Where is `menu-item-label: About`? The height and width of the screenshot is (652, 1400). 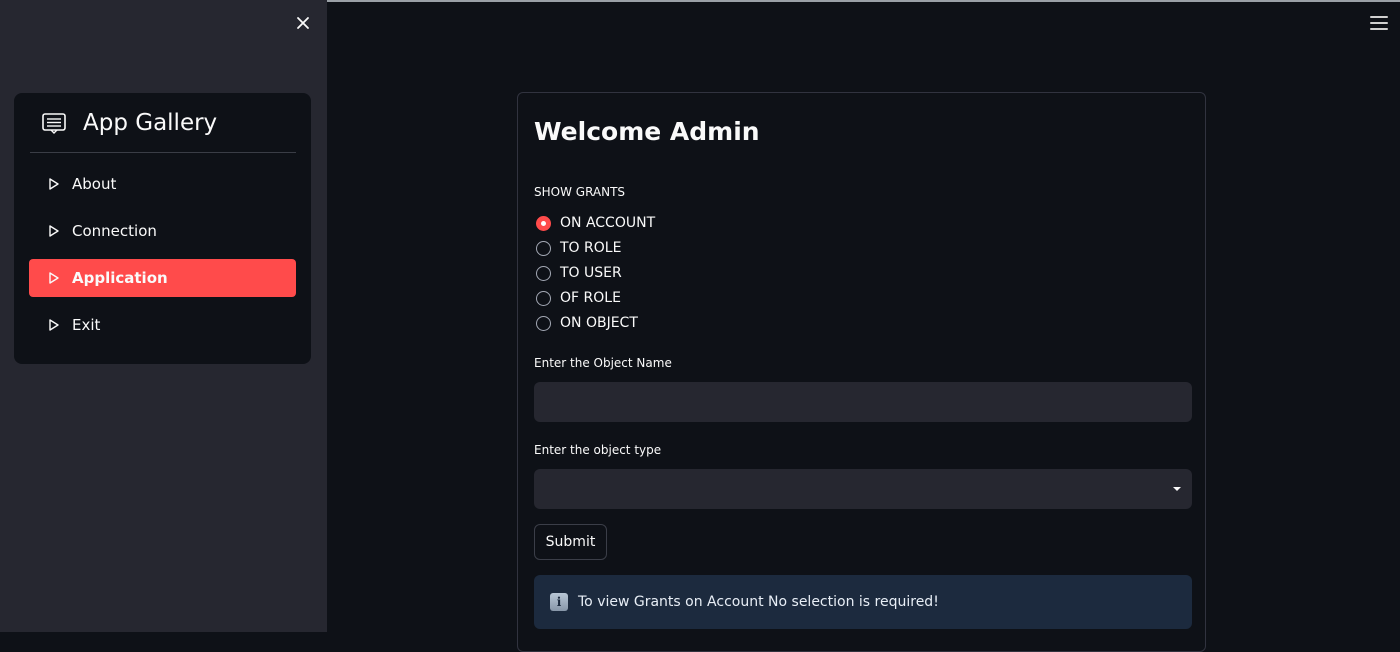 menu-item-label: About is located at coordinates (94, 184).